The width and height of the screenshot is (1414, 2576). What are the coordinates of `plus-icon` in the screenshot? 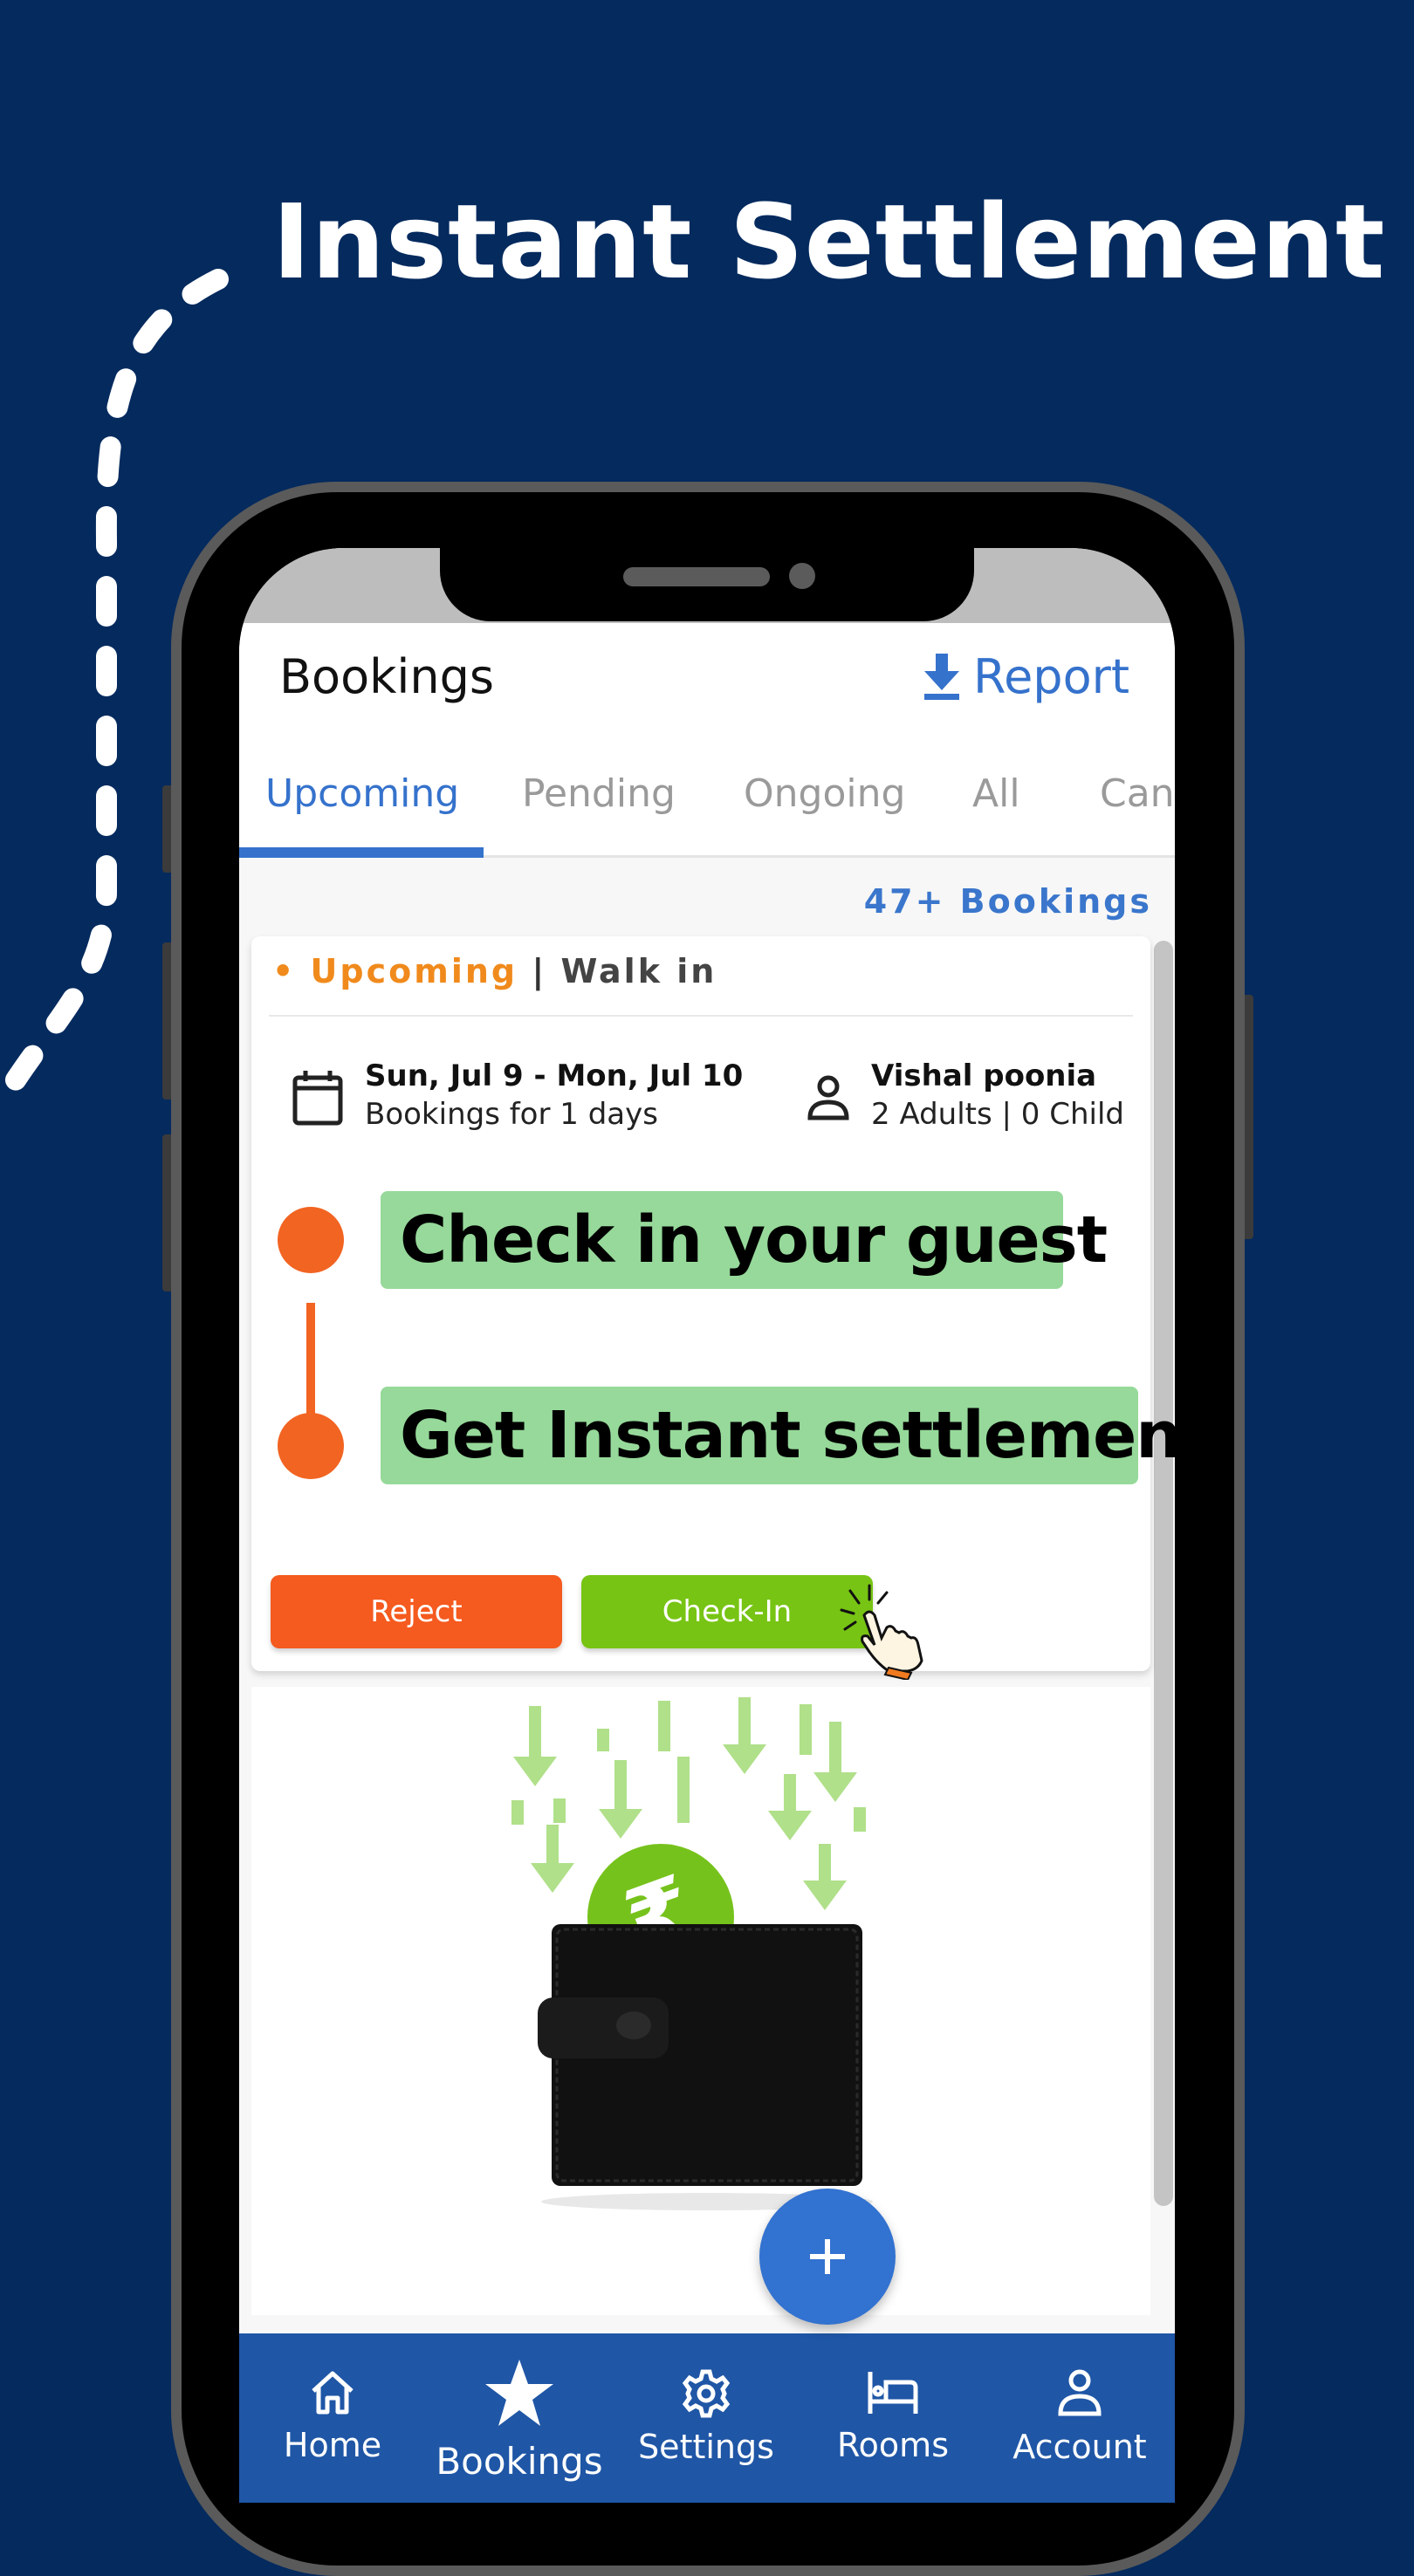 It's located at (827, 2256).